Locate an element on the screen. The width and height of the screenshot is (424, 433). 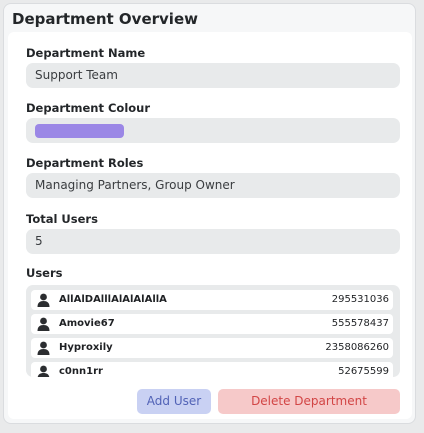
department-name-field: Support Team is located at coordinates (213, 75).